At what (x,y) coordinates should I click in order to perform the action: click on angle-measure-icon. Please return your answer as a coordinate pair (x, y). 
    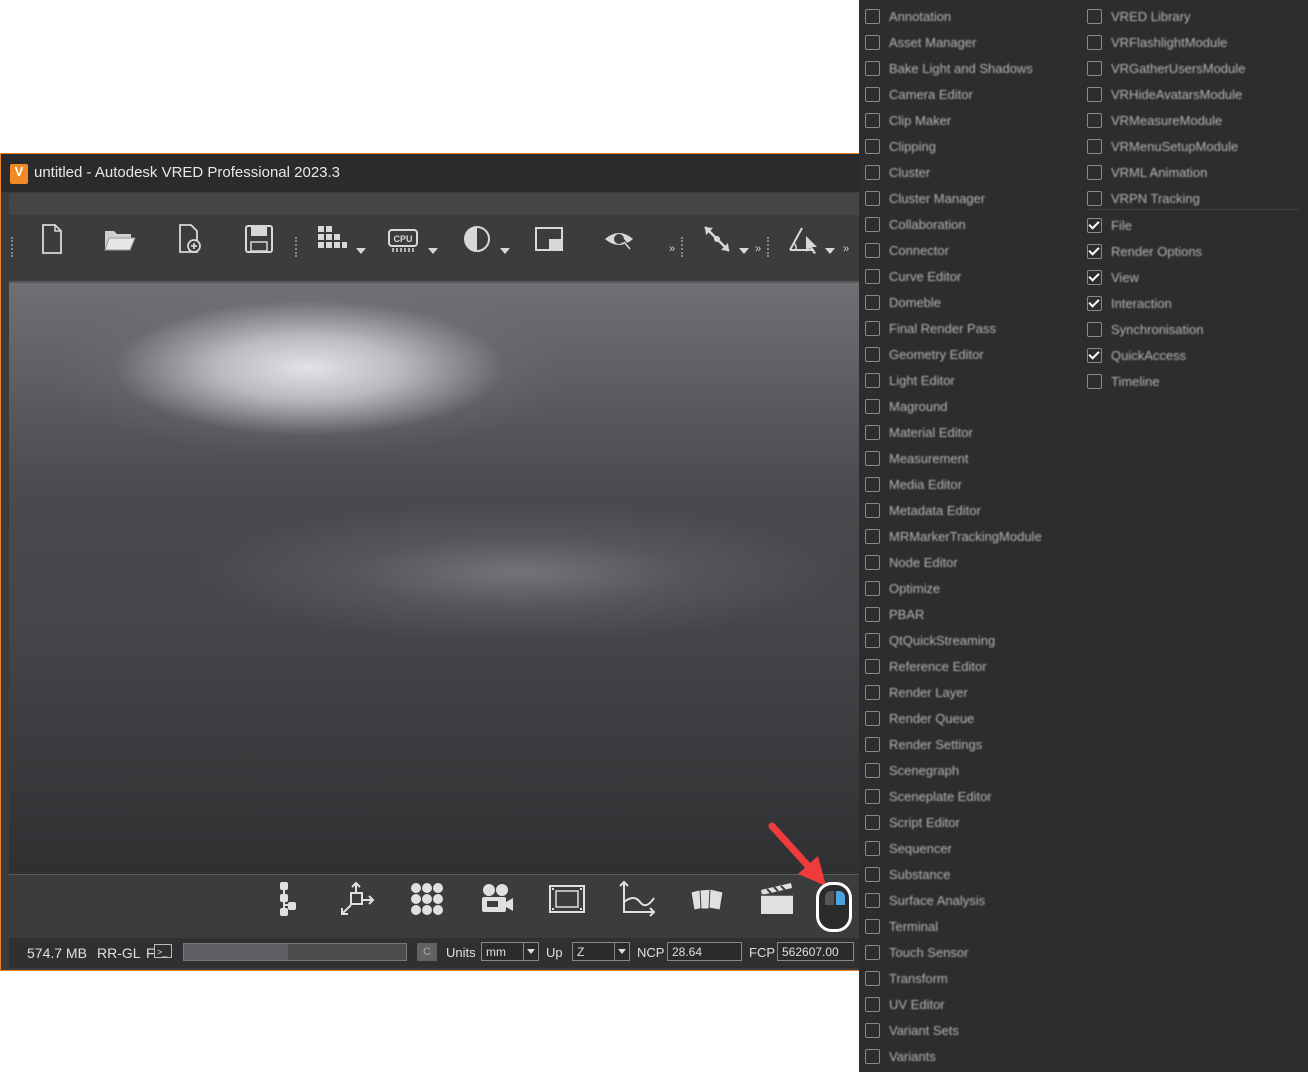
    Looking at the image, I should click on (803, 239).